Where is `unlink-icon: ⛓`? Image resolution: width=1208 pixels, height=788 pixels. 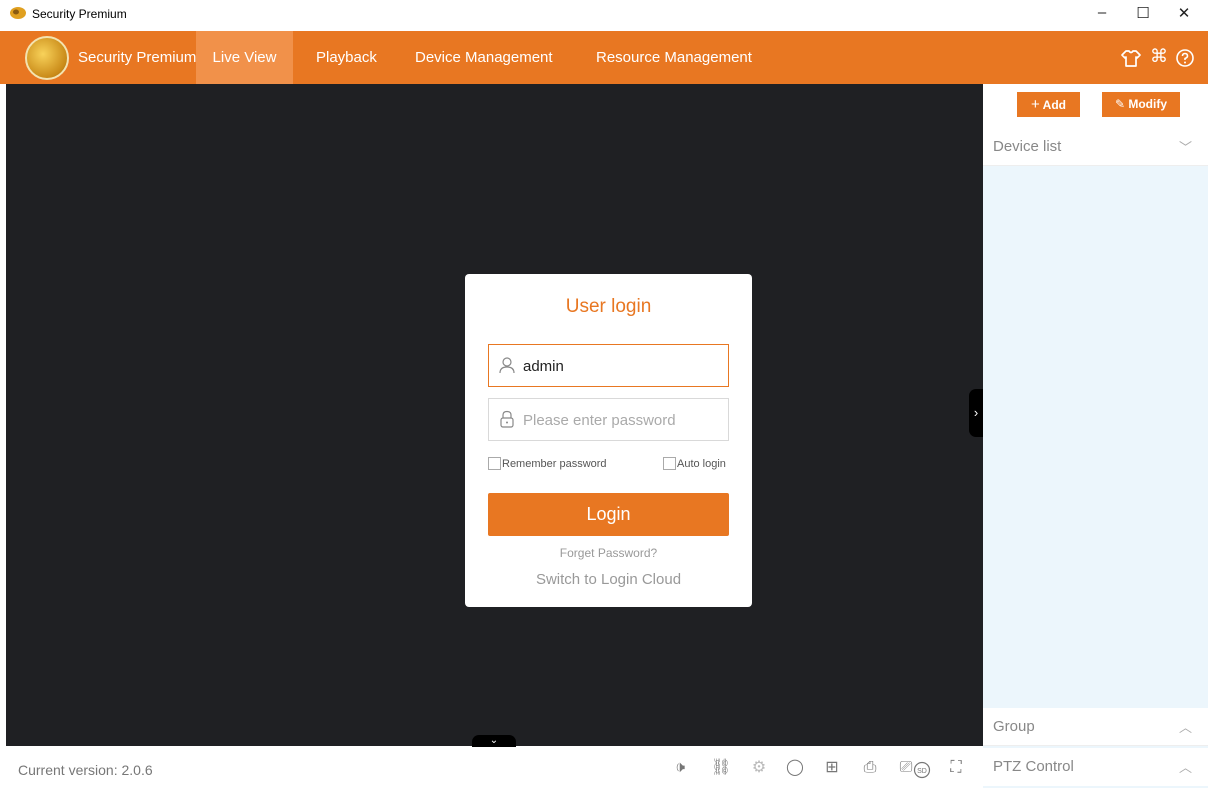
unlink-icon: ⛓ is located at coordinates (721, 768).